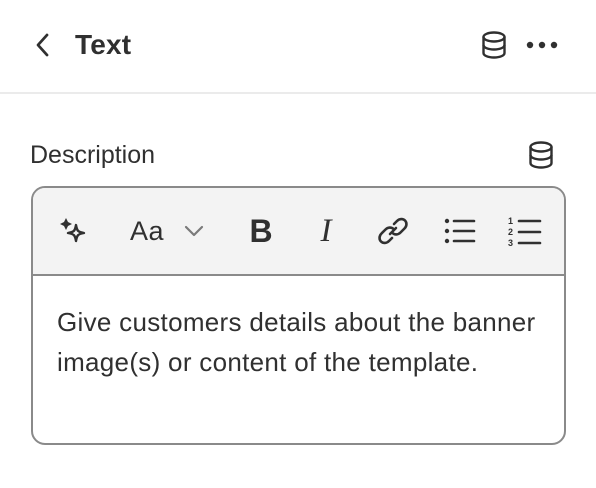  What do you see at coordinates (147, 230) in the screenshot?
I see `text-style-label: Aa` at bounding box center [147, 230].